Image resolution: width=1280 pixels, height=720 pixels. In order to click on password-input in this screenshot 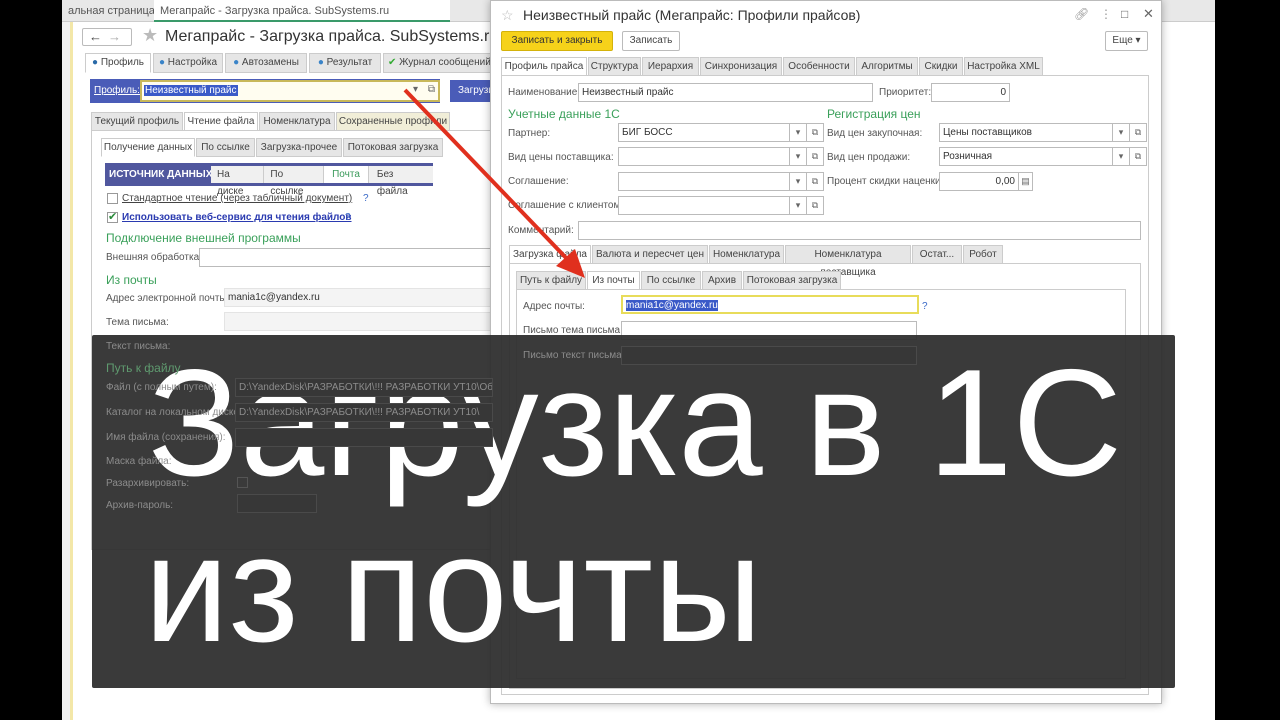, I will do `click(277, 503)`.